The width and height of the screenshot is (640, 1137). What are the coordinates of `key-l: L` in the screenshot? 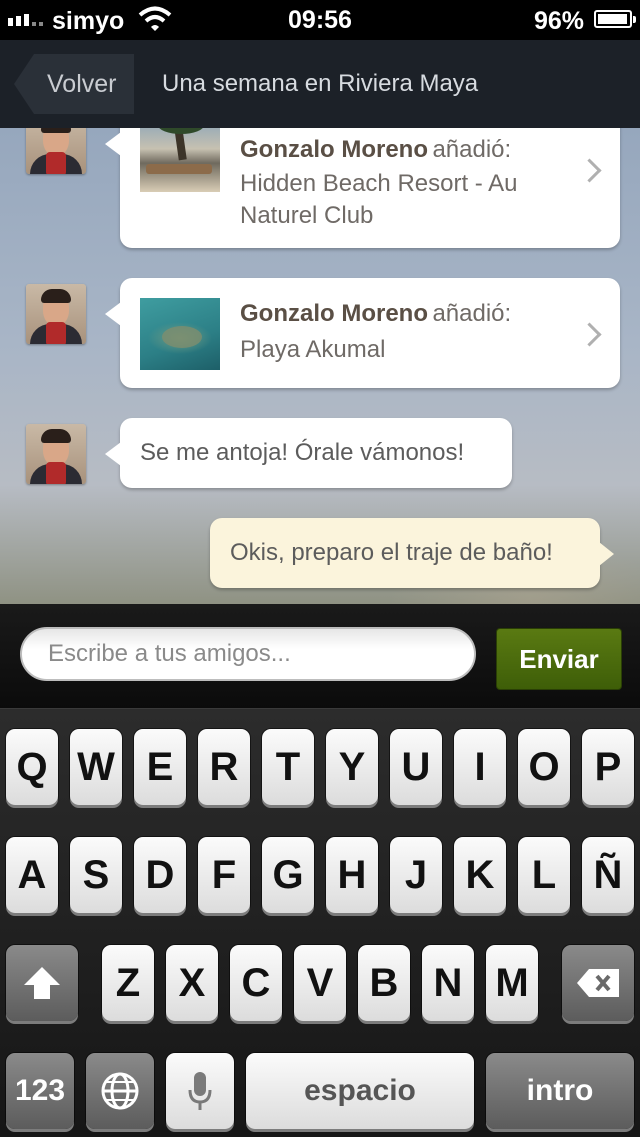 It's located at (544, 875).